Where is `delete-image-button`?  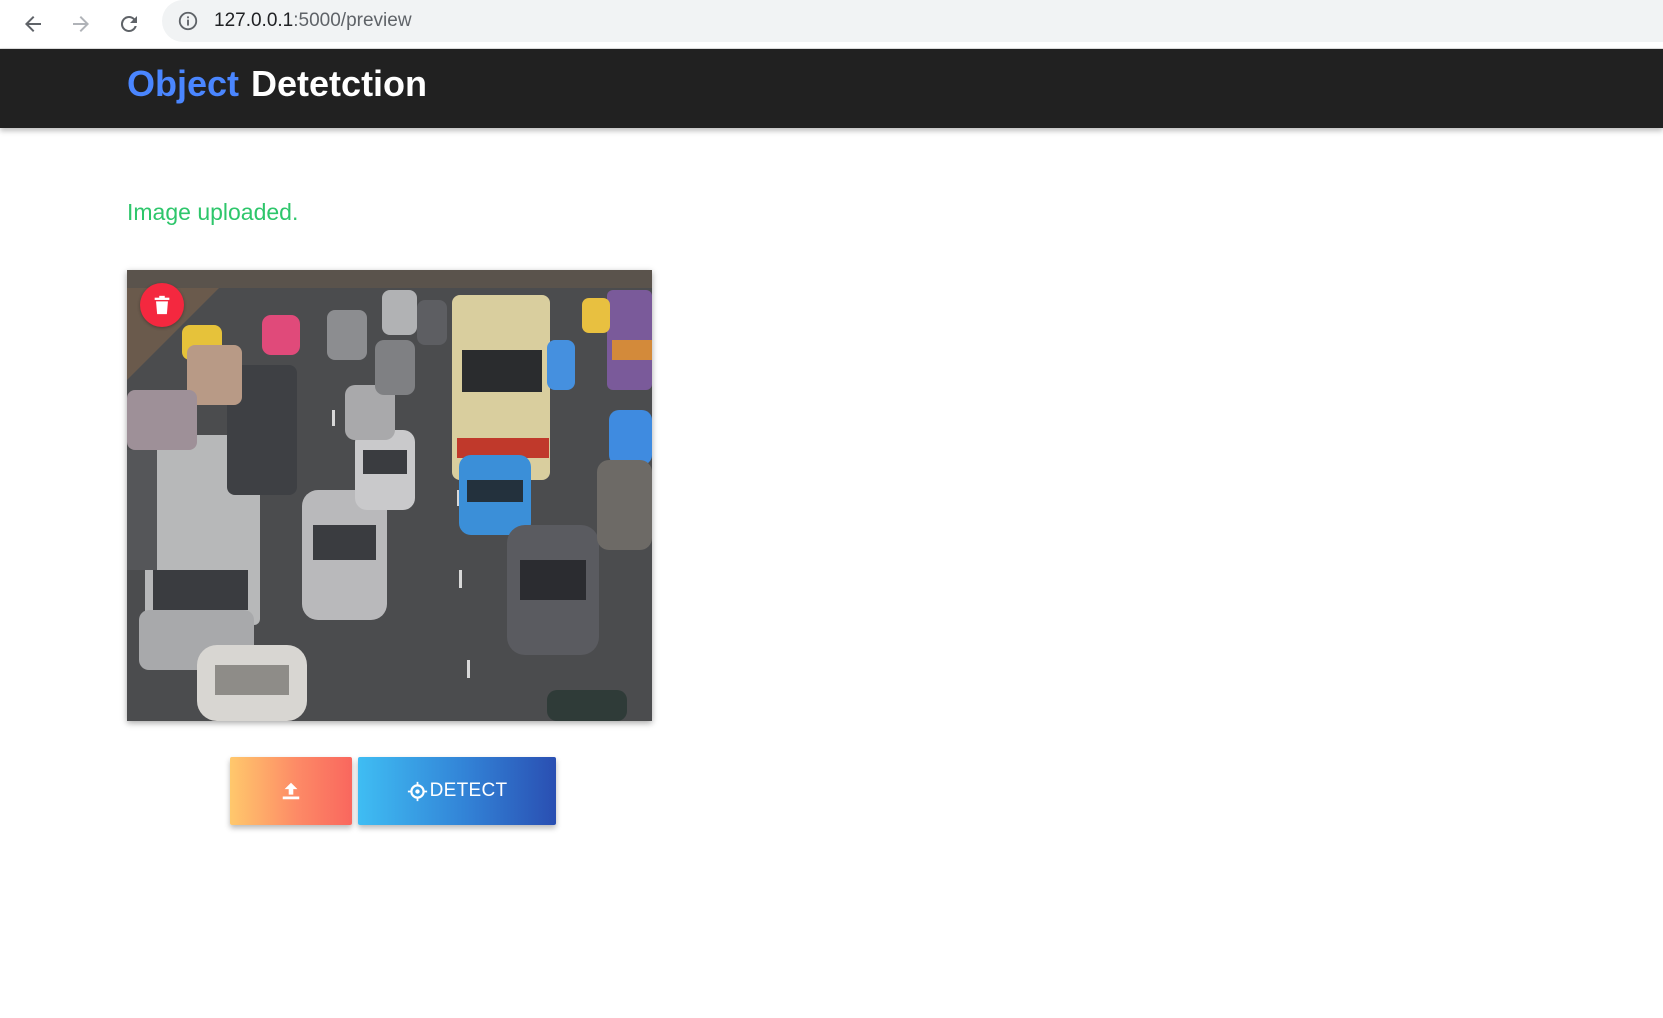 delete-image-button is located at coordinates (162, 305).